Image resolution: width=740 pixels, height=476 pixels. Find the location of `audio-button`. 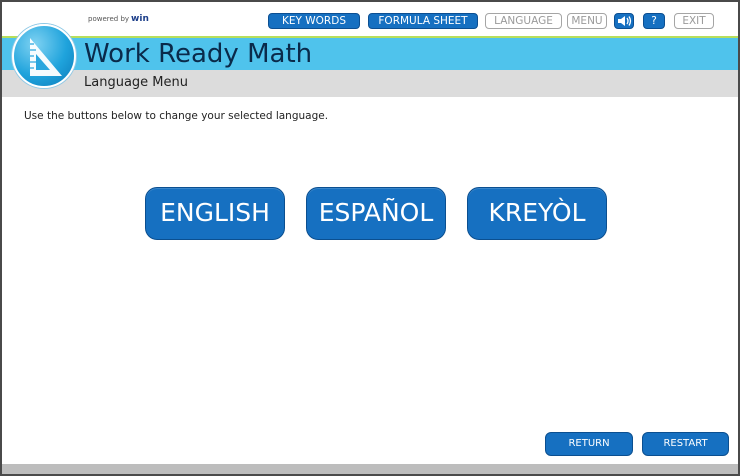

audio-button is located at coordinates (624, 21).